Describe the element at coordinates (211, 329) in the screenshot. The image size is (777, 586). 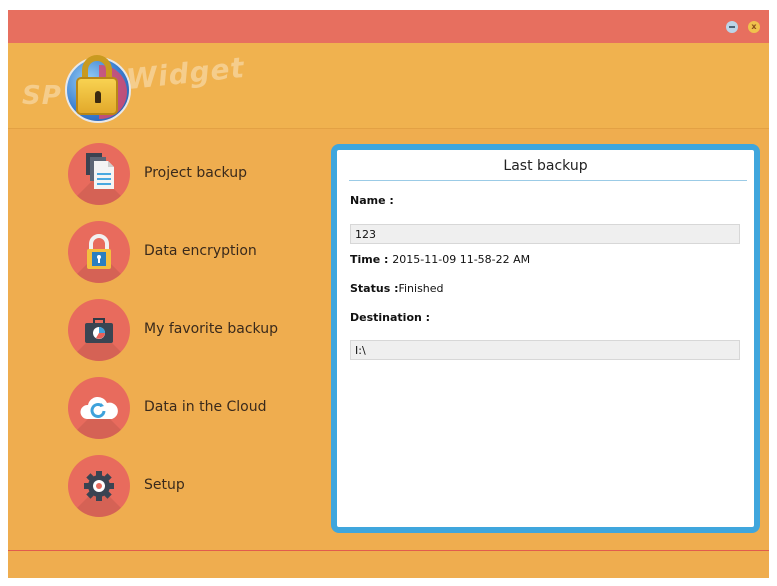
I see `nav-label: My favorite backup` at that location.